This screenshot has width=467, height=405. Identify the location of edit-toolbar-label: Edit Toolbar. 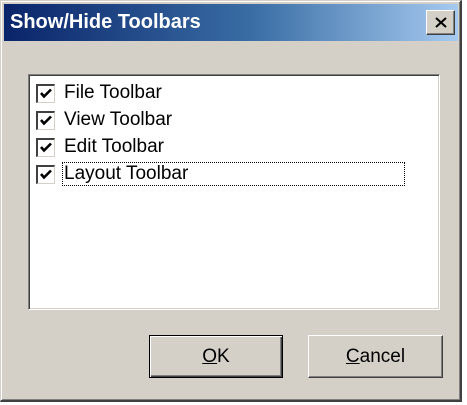
(114, 146).